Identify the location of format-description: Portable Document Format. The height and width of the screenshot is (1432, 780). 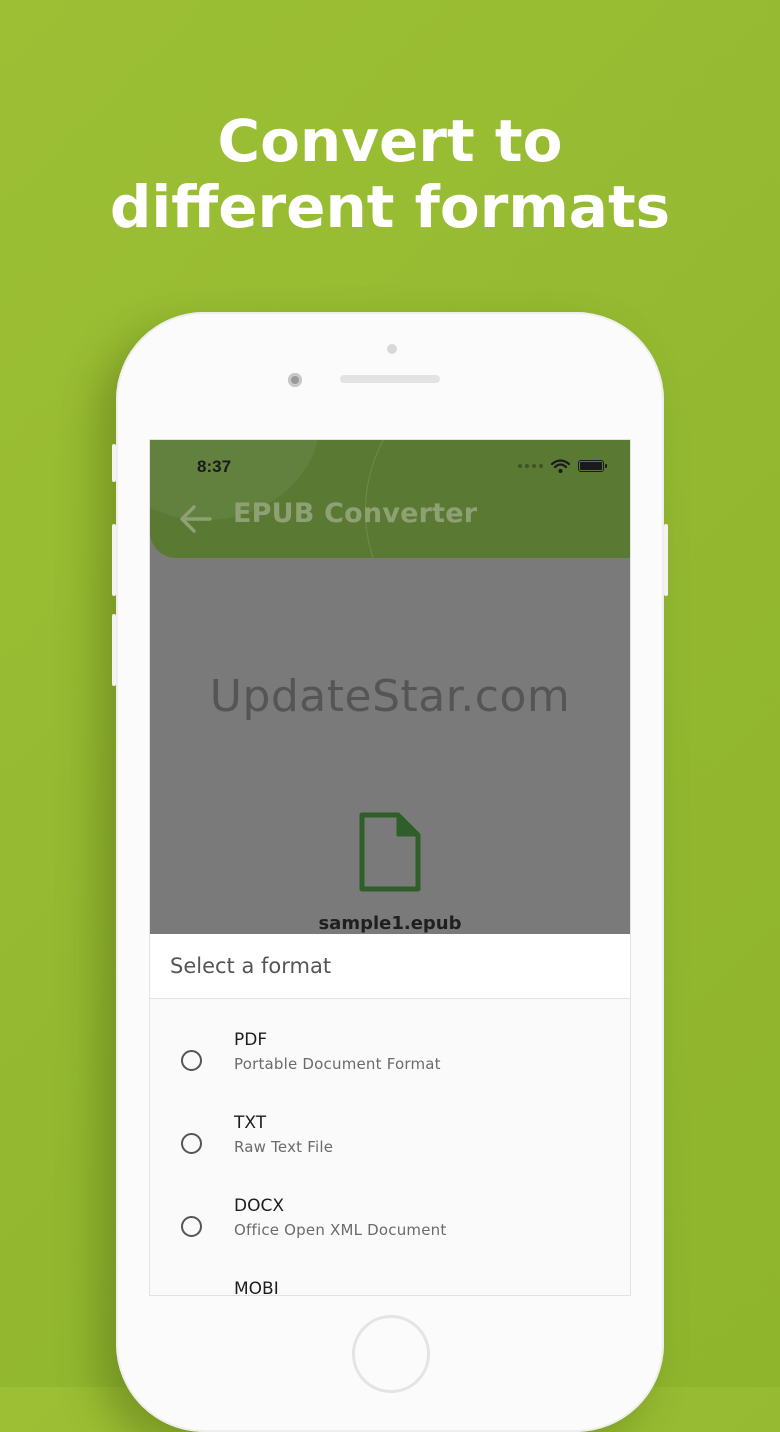
(337, 1064).